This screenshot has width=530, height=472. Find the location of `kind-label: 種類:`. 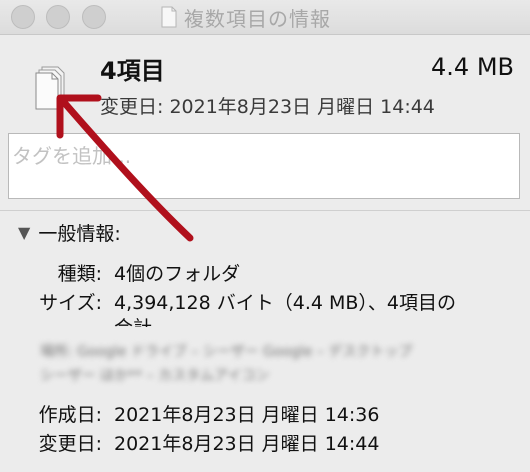

kind-label: 種類: is located at coordinates (79, 274).